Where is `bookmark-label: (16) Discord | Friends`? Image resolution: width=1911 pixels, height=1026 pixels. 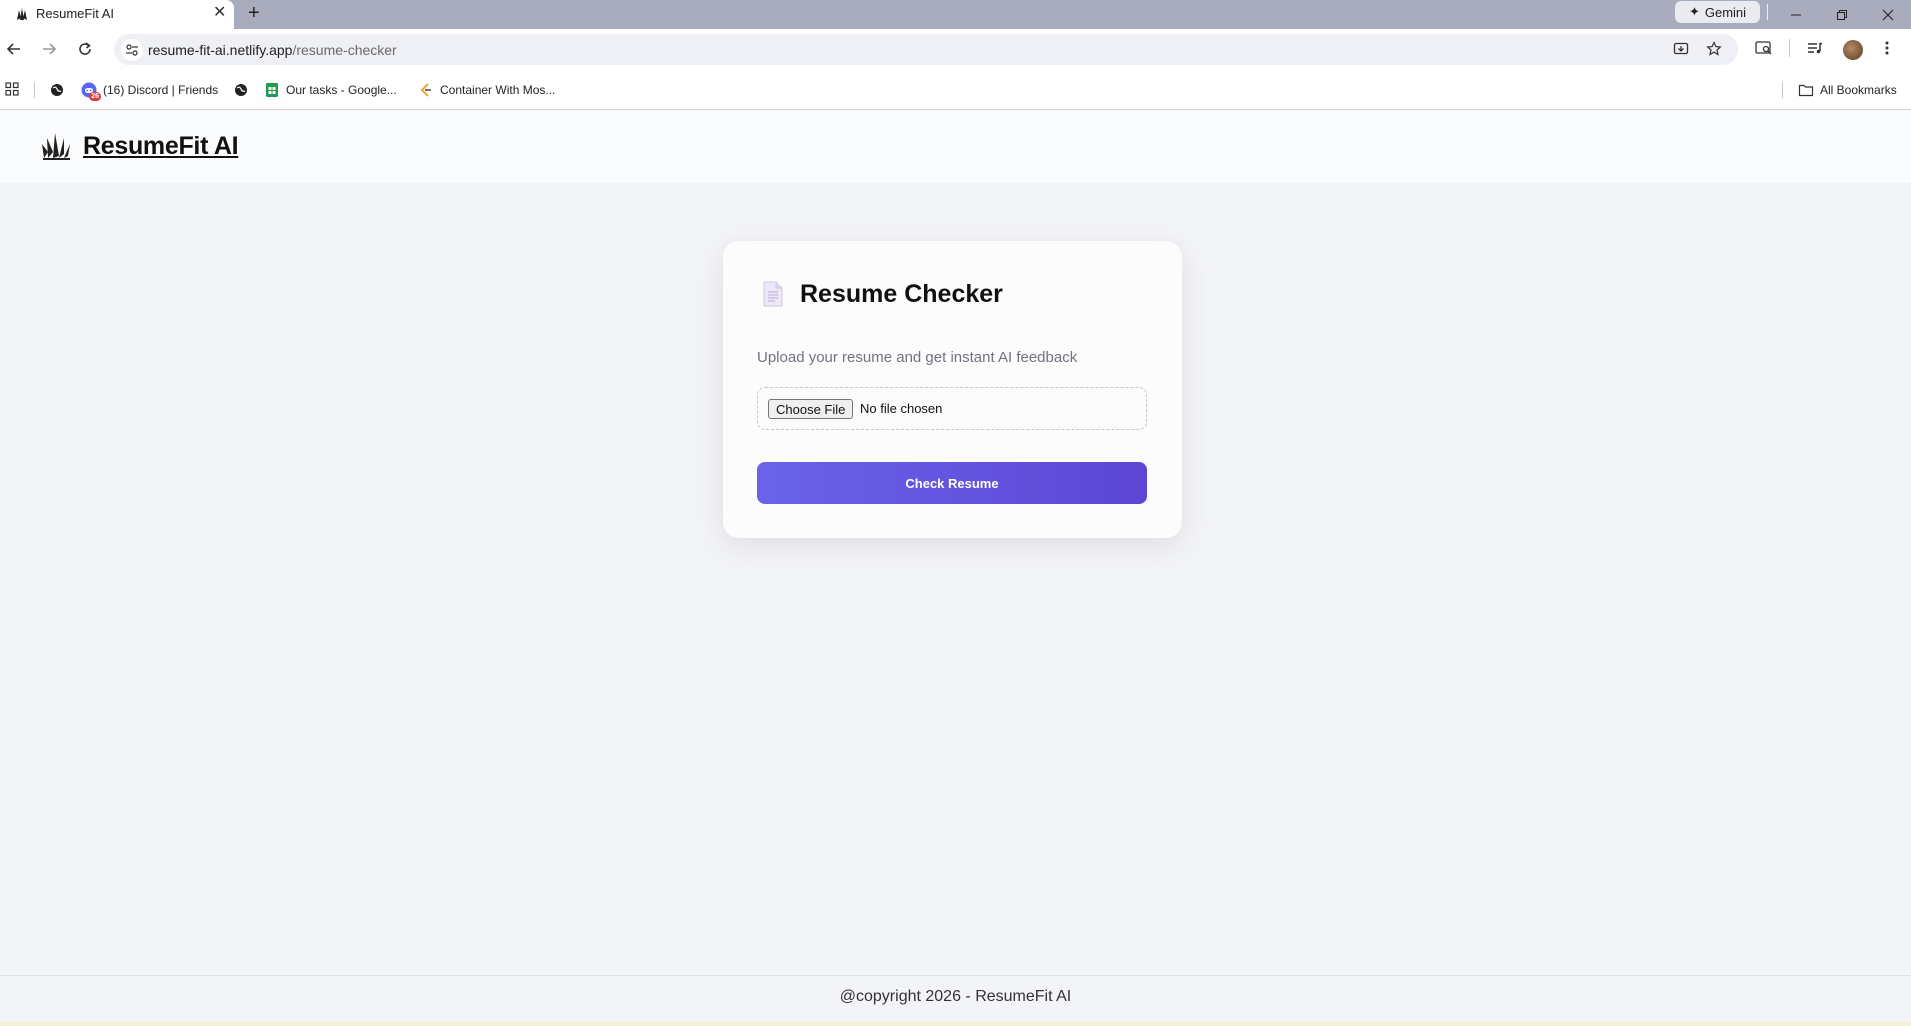
bookmark-label: (16) Discord | Friends is located at coordinates (161, 90).